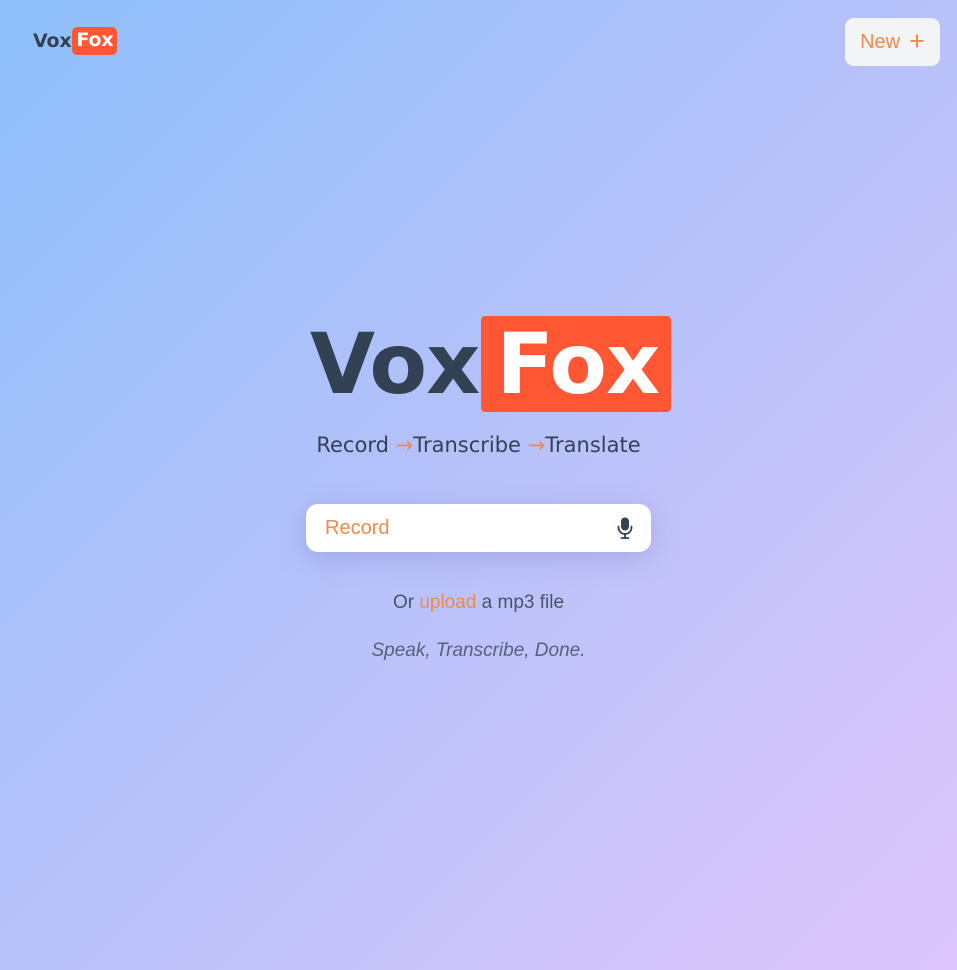 The image size is (957, 970). I want to click on tagline-translate: Translate, so click(593, 445).